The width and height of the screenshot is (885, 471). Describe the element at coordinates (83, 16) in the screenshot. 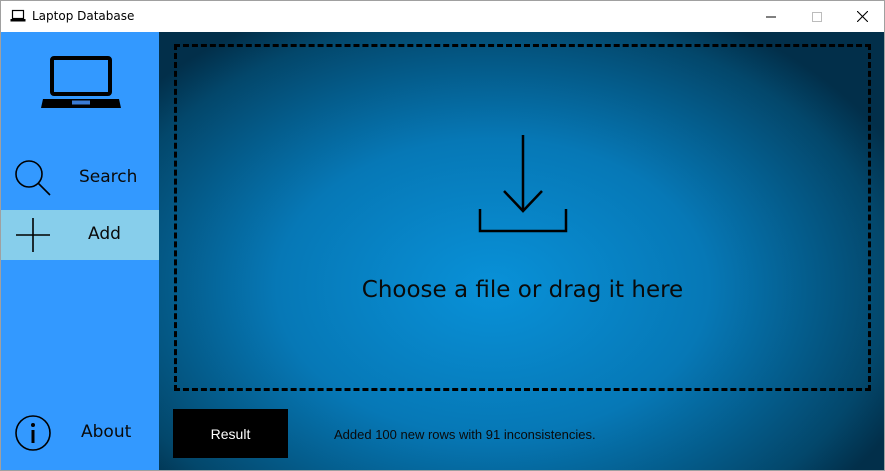

I see `window-title: Laptop Database` at that location.